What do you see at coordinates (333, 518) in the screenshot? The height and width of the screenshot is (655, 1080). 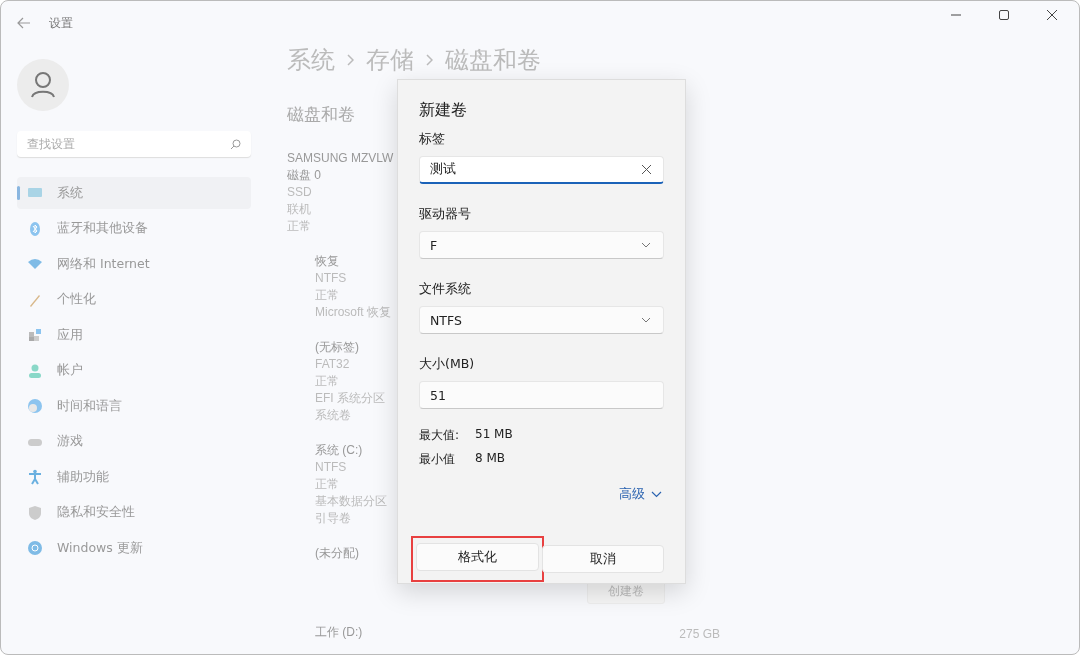 I see `volume-info-text: 引导卷` at bounding box center [333, 518].